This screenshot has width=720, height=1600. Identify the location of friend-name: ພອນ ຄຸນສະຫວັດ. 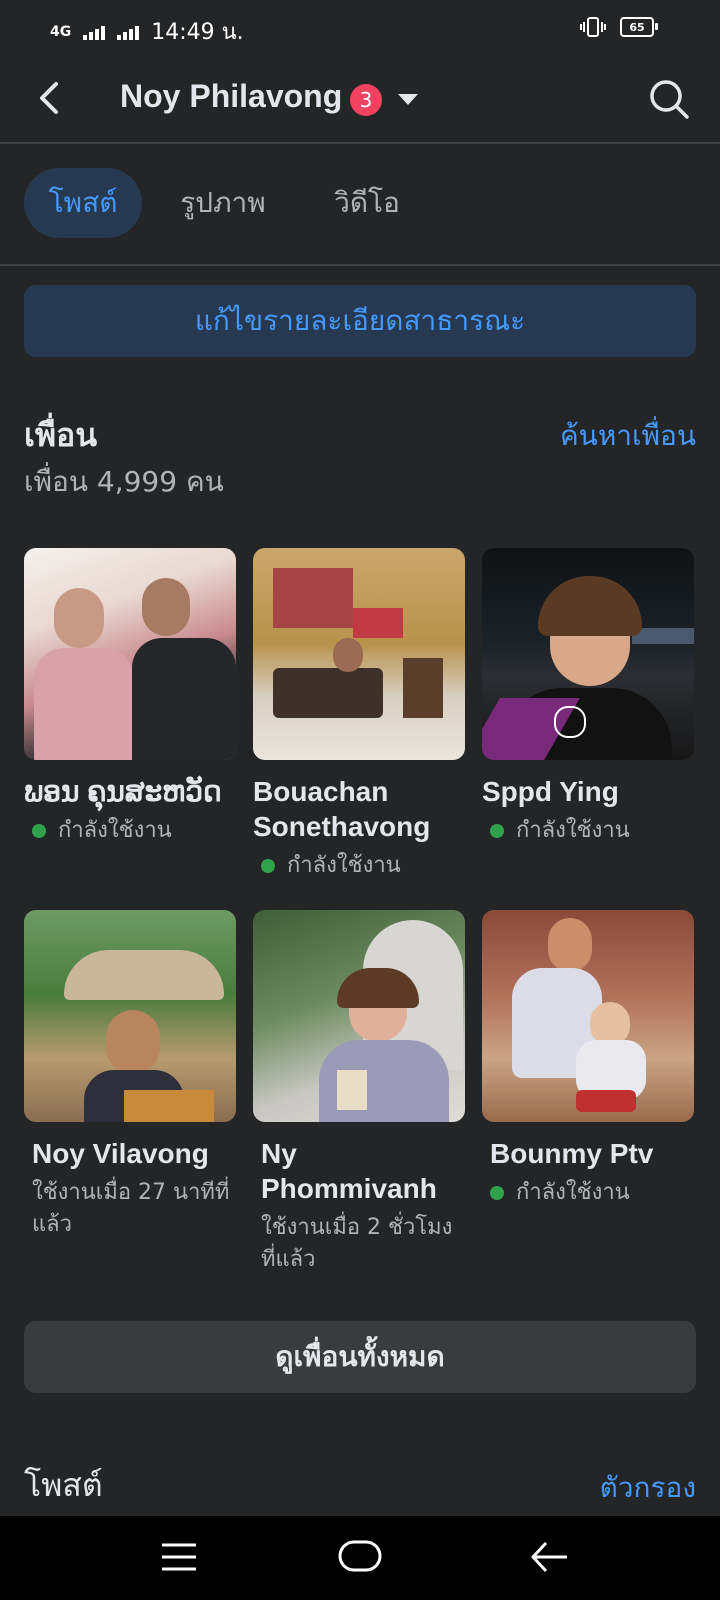
(130, 791).